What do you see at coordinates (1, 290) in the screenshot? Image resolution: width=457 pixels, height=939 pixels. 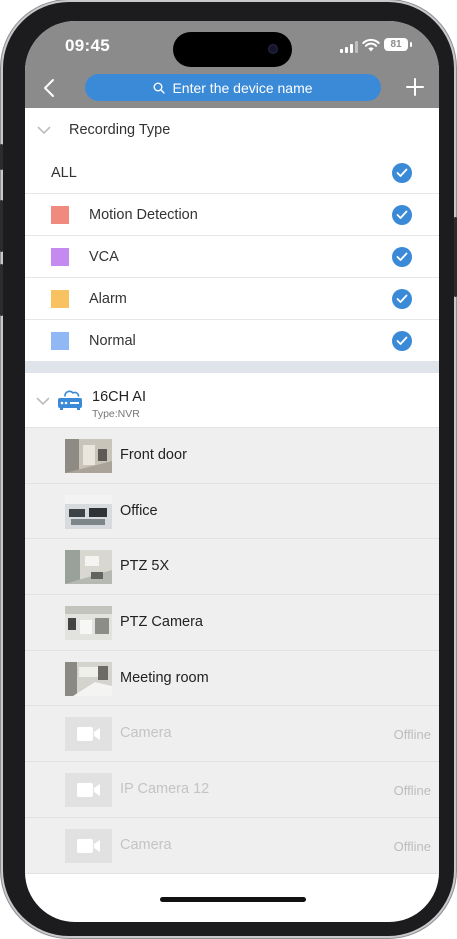 I see `volume-down-button` at bounding box center [1, 290].